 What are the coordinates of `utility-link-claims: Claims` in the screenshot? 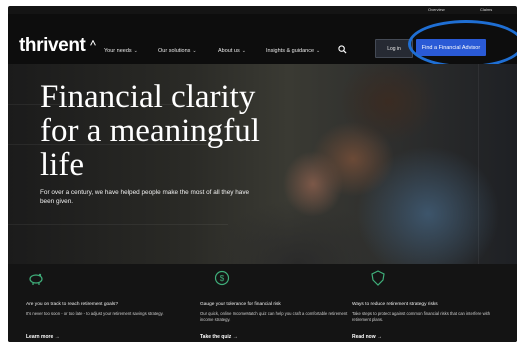 It's located at (486, 9).